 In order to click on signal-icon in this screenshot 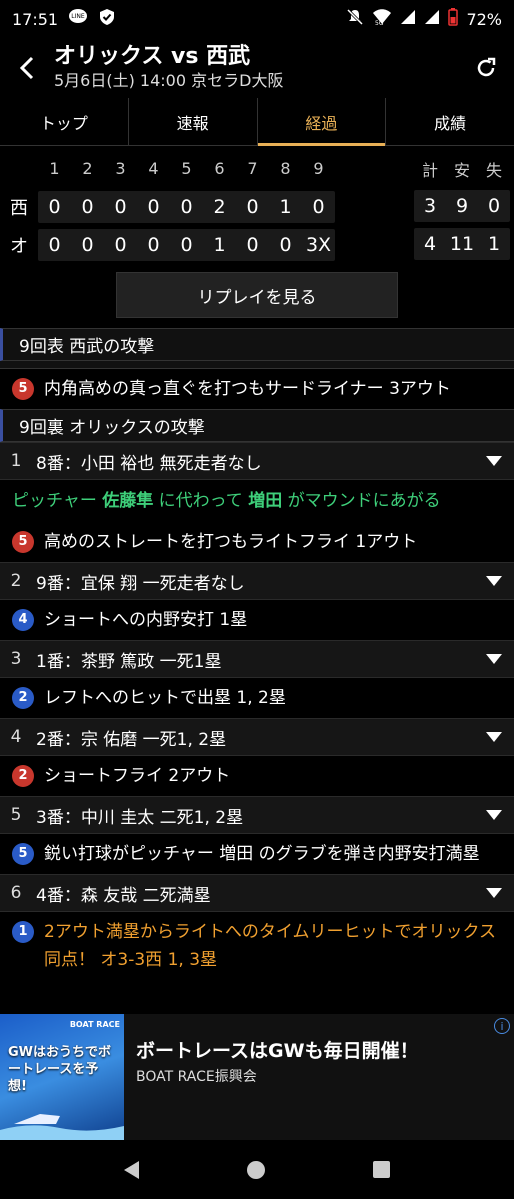, I will do `click(408, 19)`.